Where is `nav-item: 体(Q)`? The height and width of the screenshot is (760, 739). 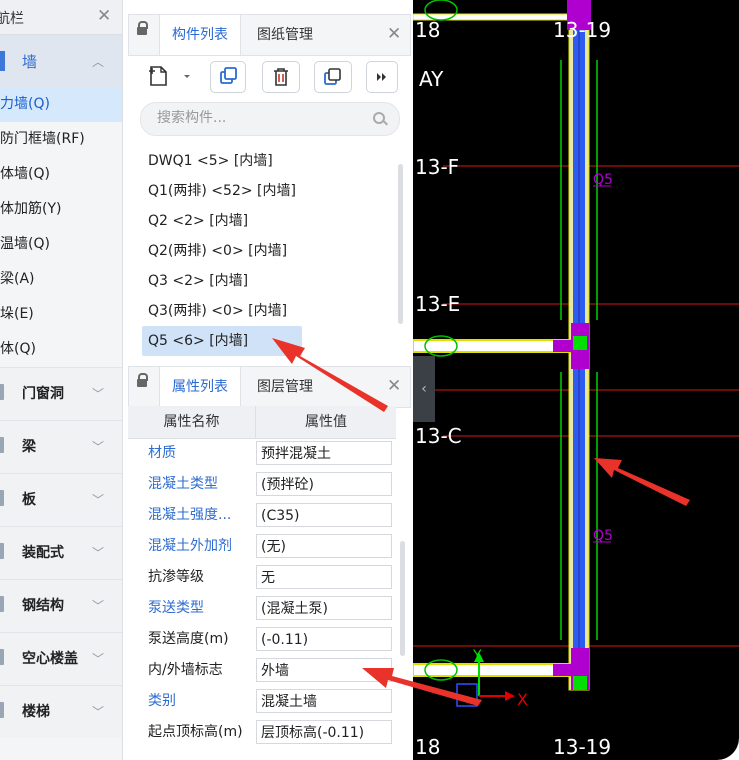
nav-item: 体(Q) is located at coordinates (61, 349).